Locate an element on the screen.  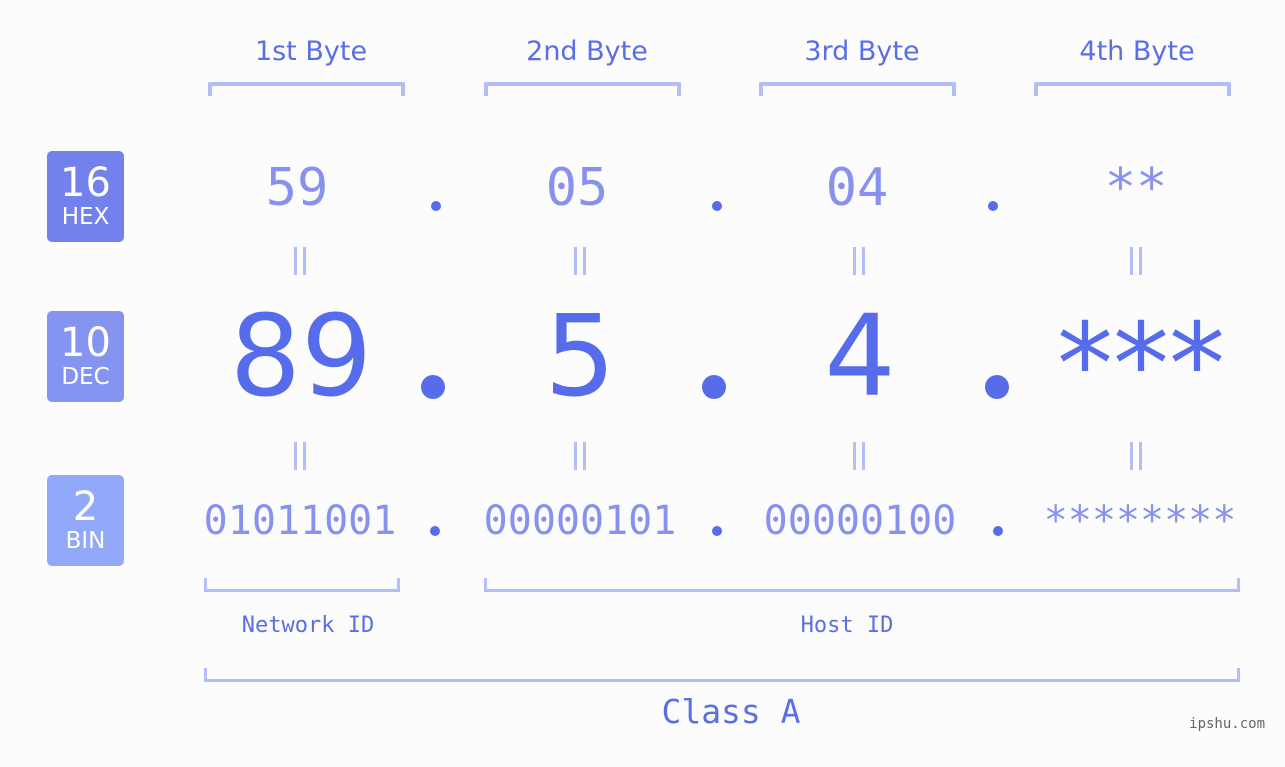
bin-value-2: 00000101 is located at coordinates (580, 521).